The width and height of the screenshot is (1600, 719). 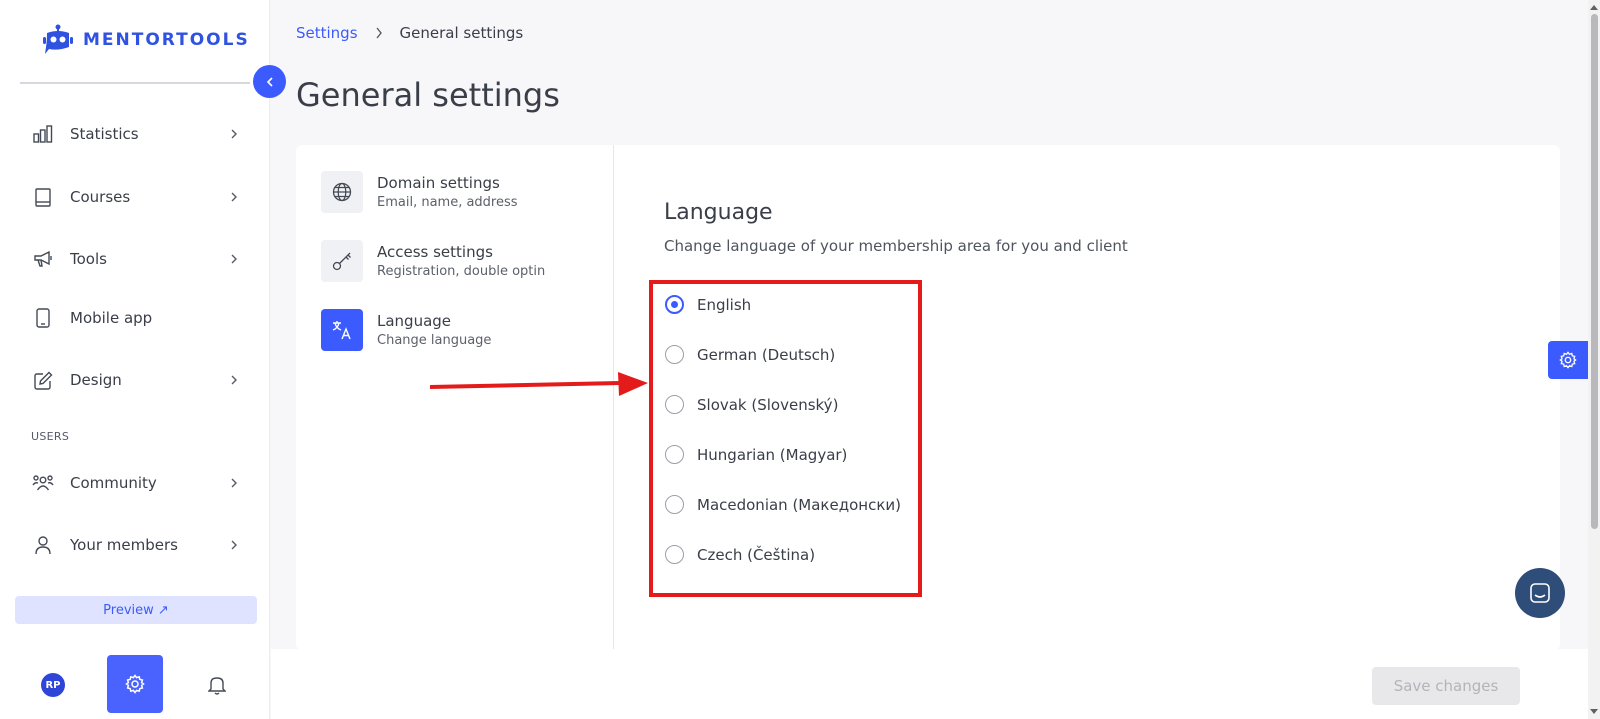 I want to click on settings-button, so click(x=135, y=684).